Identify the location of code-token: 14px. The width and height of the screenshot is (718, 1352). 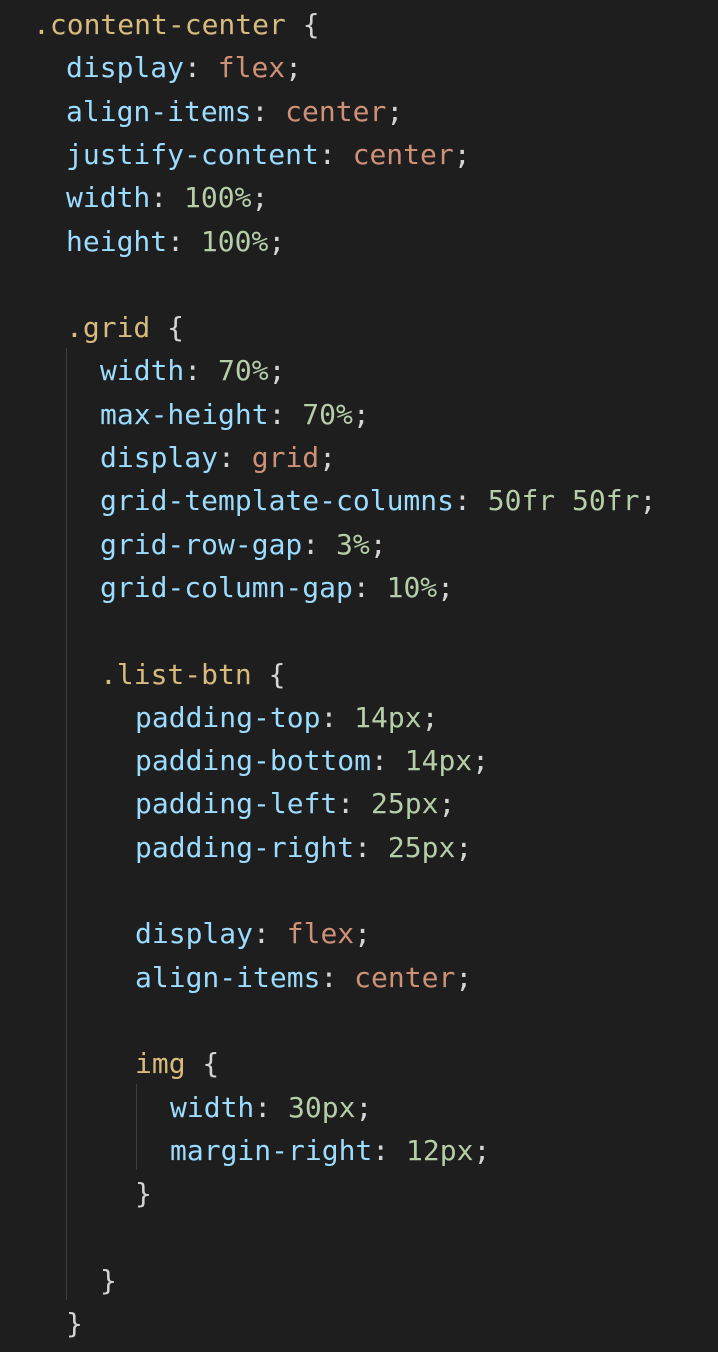
(388, 717).